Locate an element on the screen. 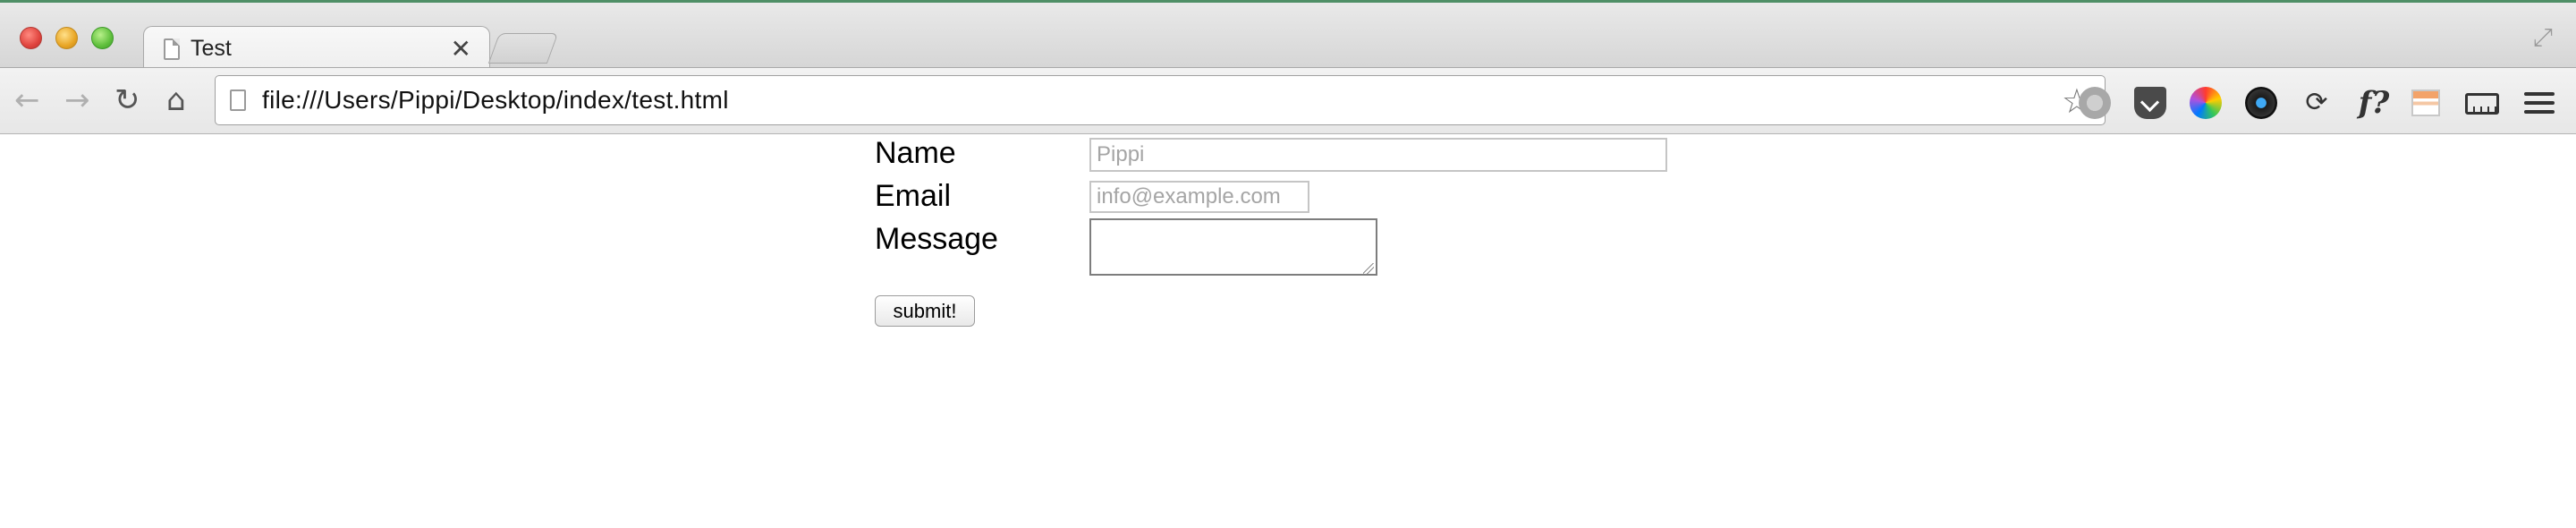 This screenshot has height=528, width=2576. tab-title: Test is located at coordinates (211, 48).